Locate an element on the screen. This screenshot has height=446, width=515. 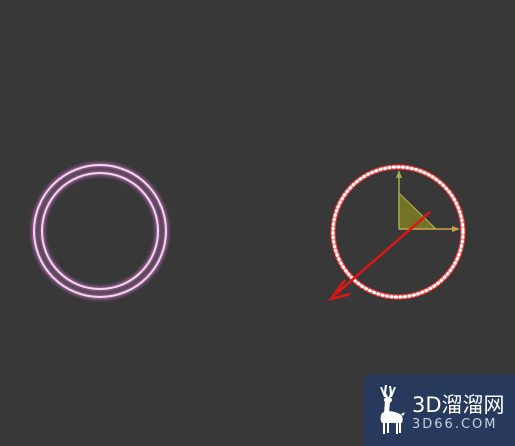
watermark-title: 3D溜溜网 is located at coordinates (458, 405).